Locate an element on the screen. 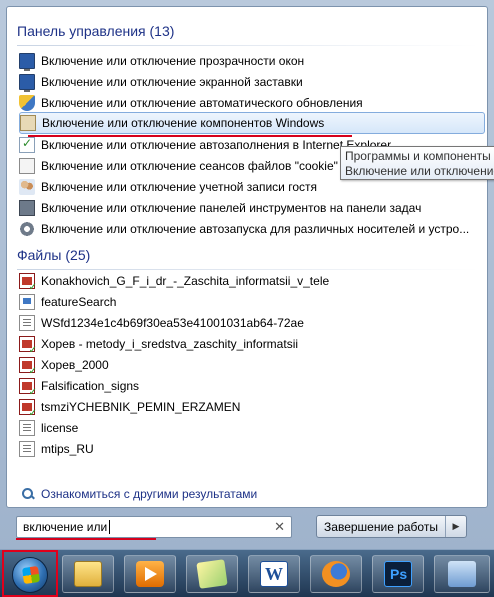 Image resolution: width=494 pixels, height=597 pixels. clear-search-icon: ✕ is located at coordinates (279, 527).